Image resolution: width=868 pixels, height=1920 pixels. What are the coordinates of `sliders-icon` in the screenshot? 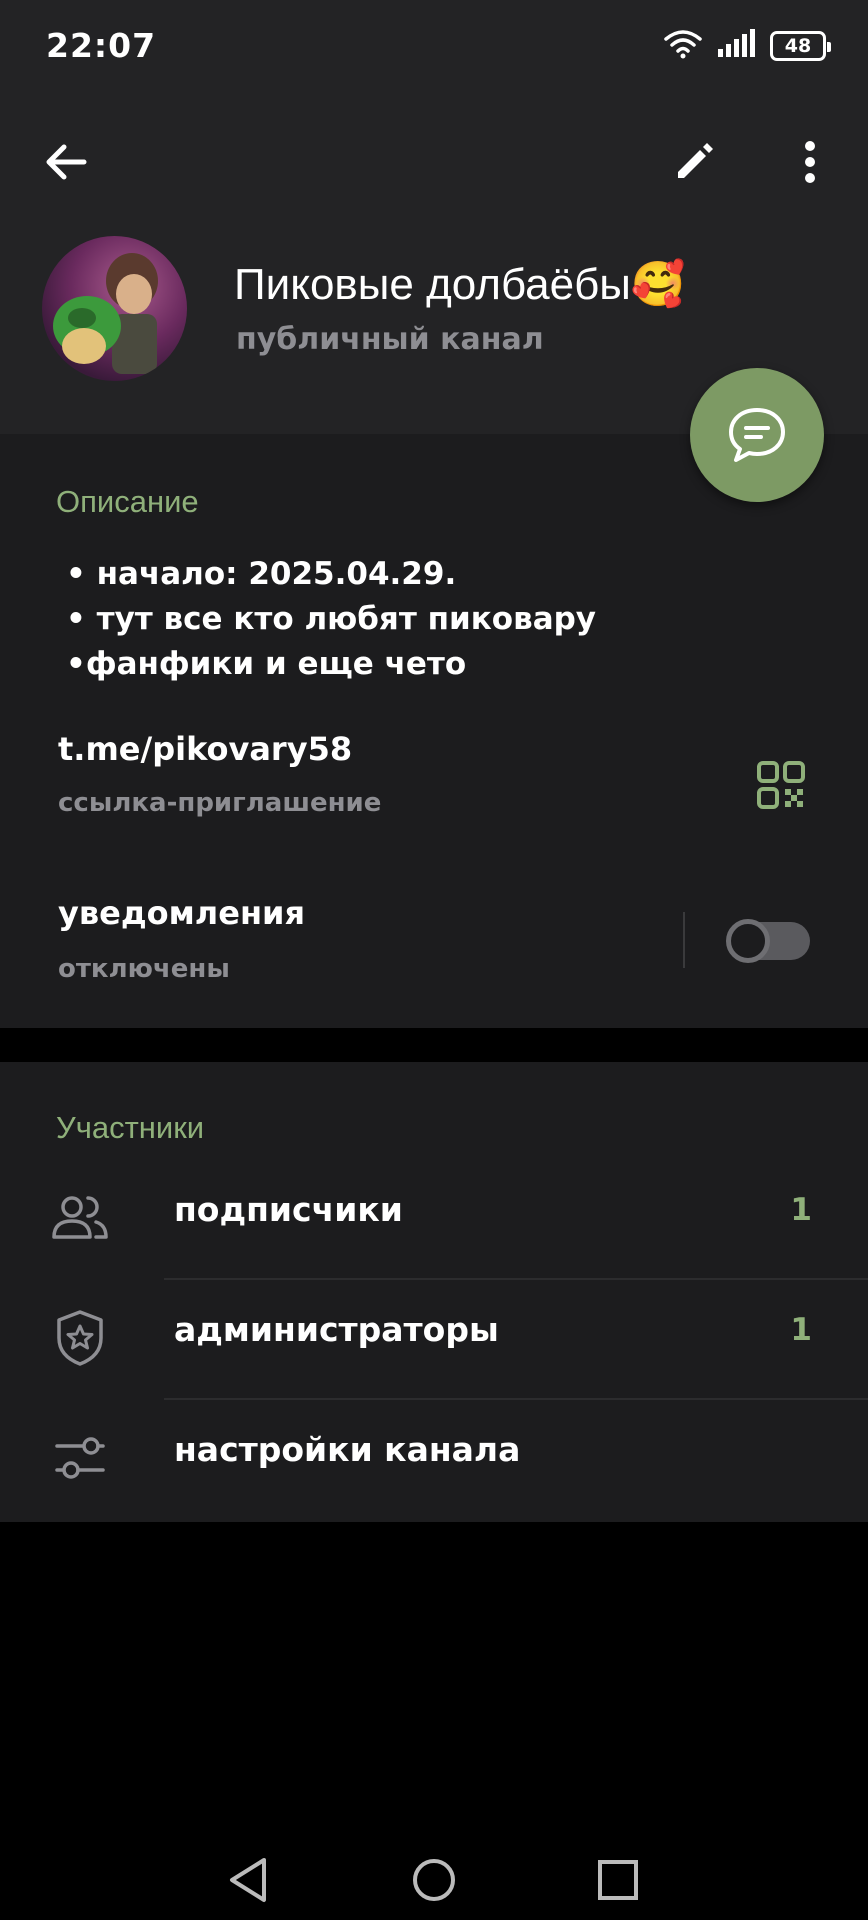 It's located at (80, 1458).